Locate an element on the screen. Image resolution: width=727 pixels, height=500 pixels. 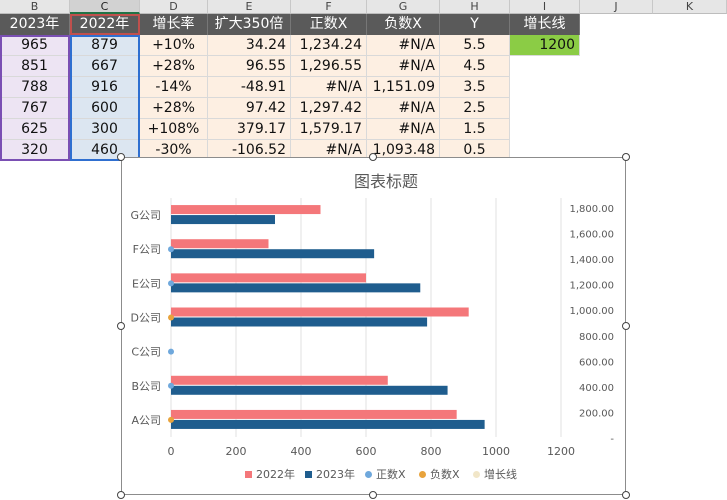
legend-label: 正数X is located at coordinates (391, 474).